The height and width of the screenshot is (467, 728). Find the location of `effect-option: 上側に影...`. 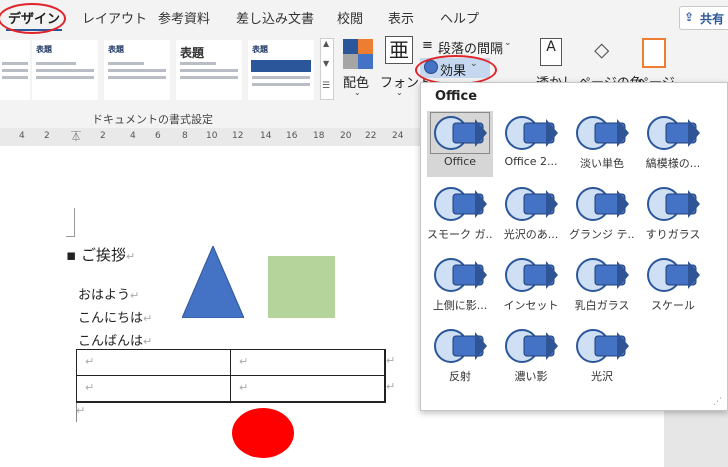

effect-option: 上側に影... is located at coordinates (460, 286).